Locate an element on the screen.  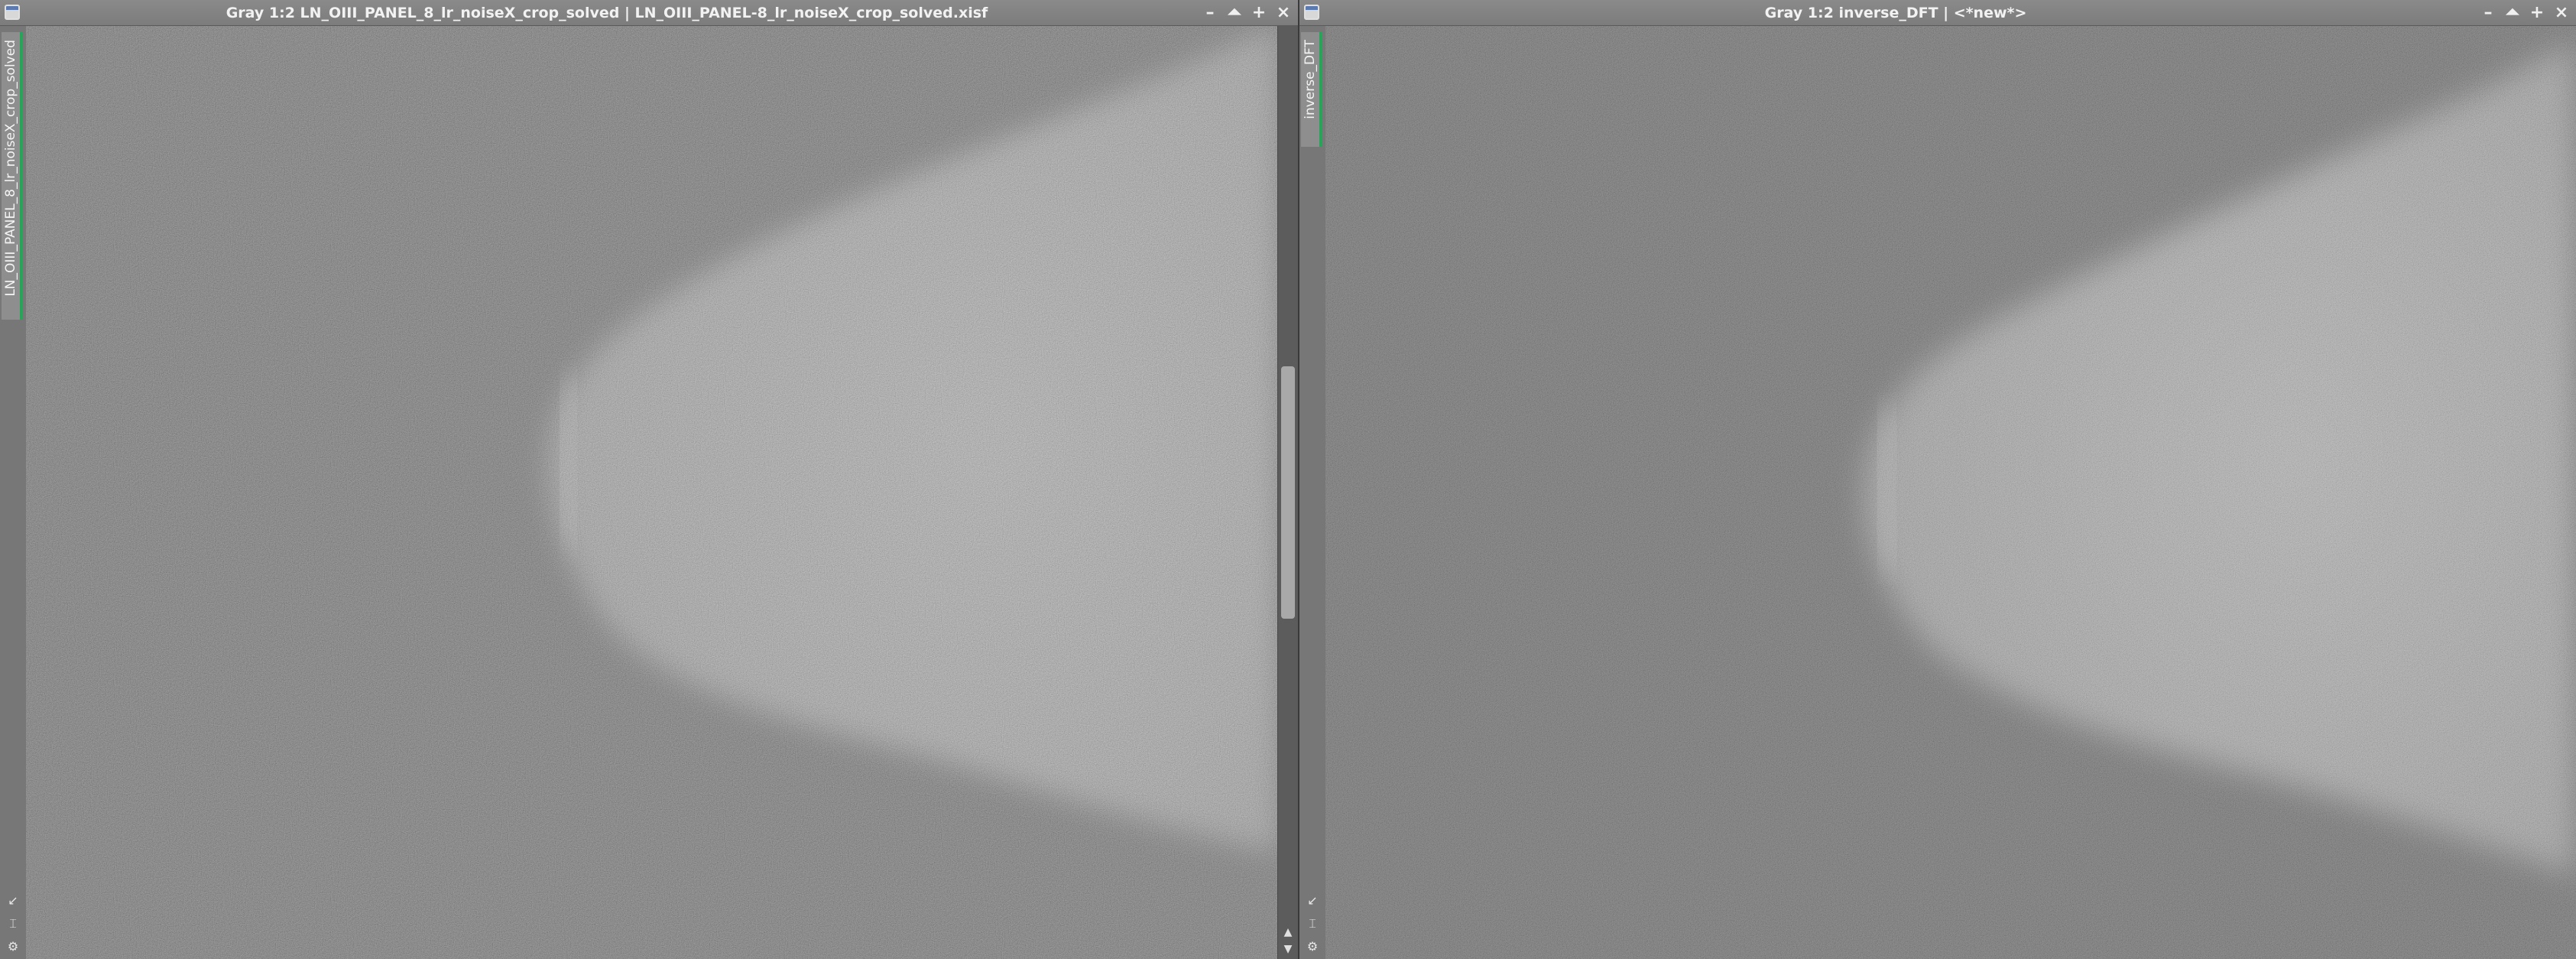
window-title: Gray 1:2 inverse_DFT | <*new*> is located at coordinates (1896, 13).